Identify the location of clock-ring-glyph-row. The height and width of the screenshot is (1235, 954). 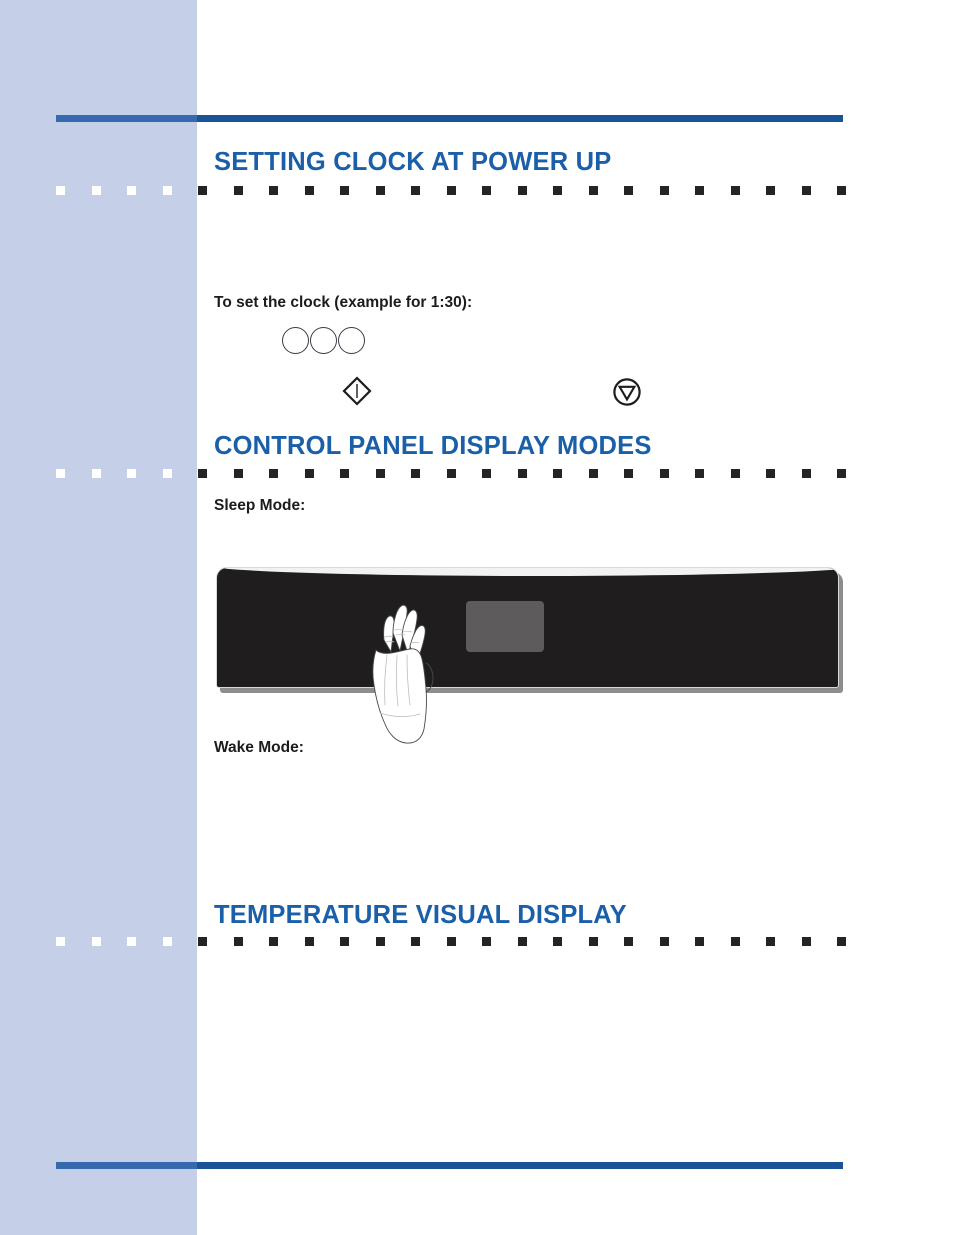
(323, 340).